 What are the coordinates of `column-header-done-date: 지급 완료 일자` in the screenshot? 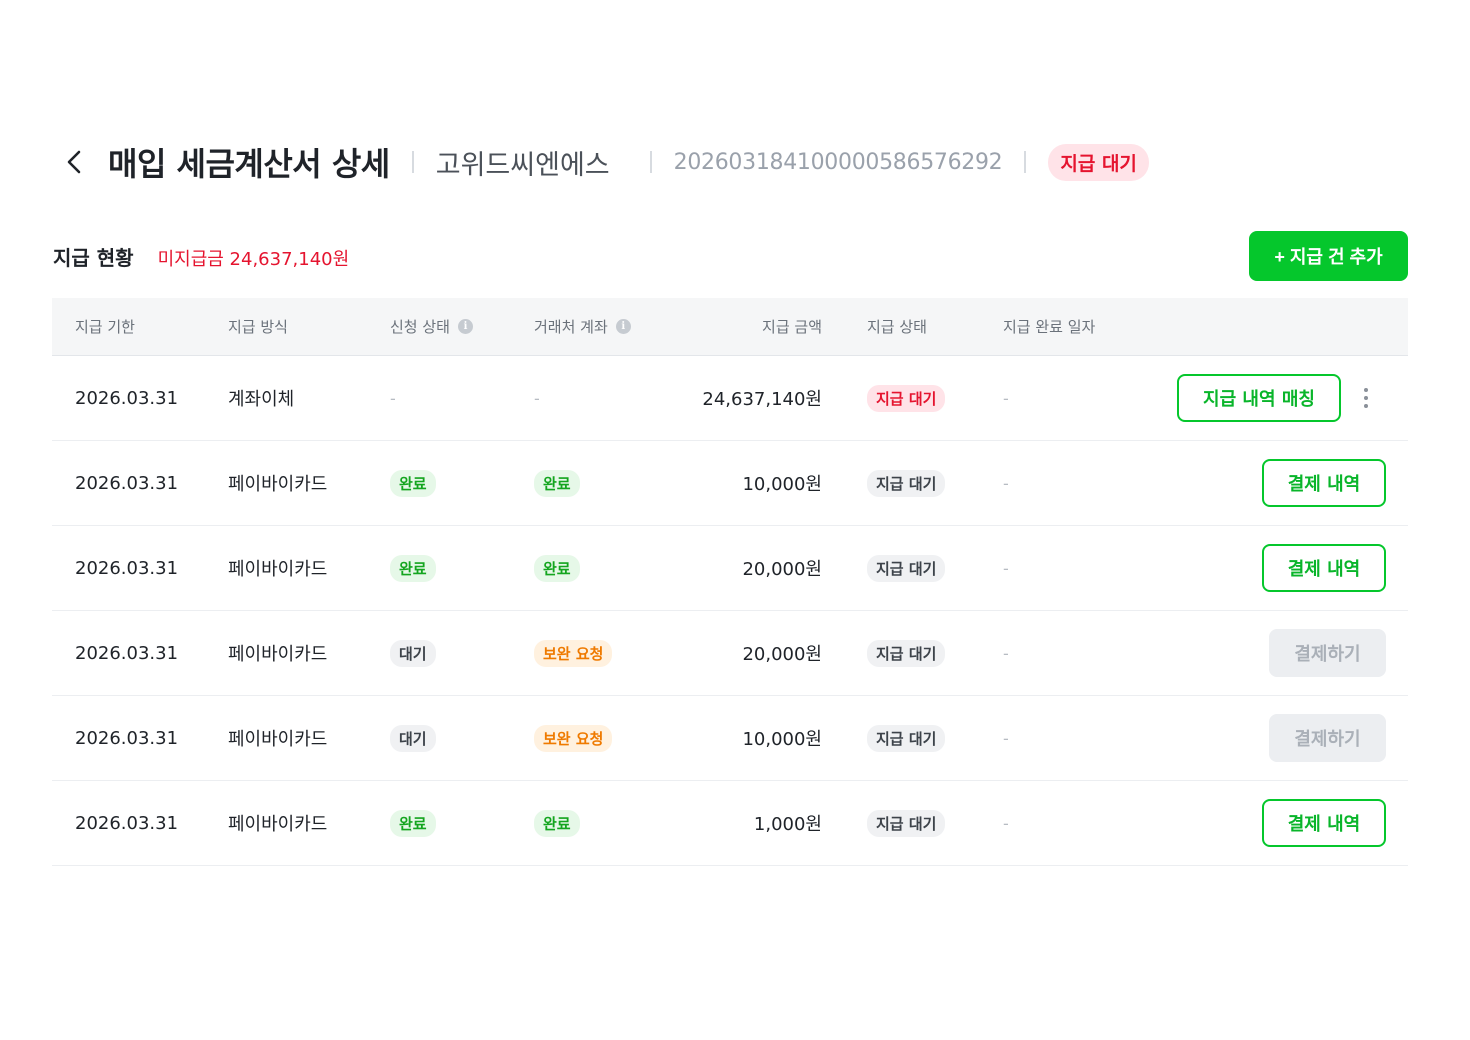 It's located at (1049, 326).